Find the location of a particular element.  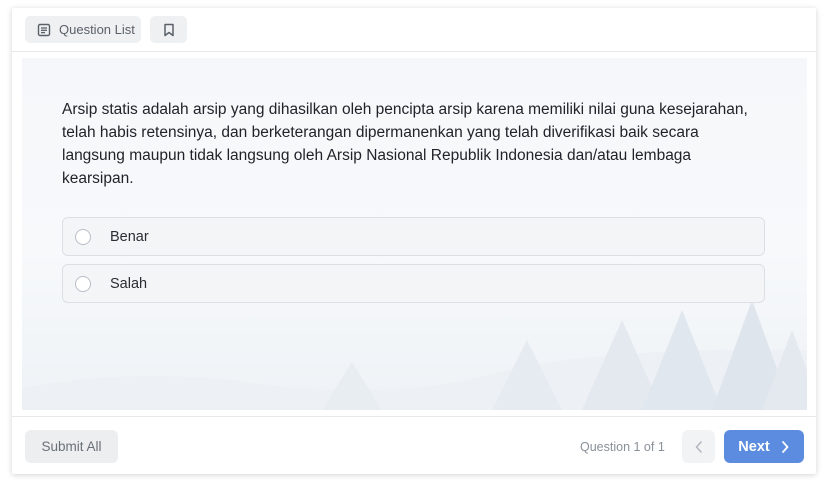

question-list-button: Question List is located at coordinates (83, 29).